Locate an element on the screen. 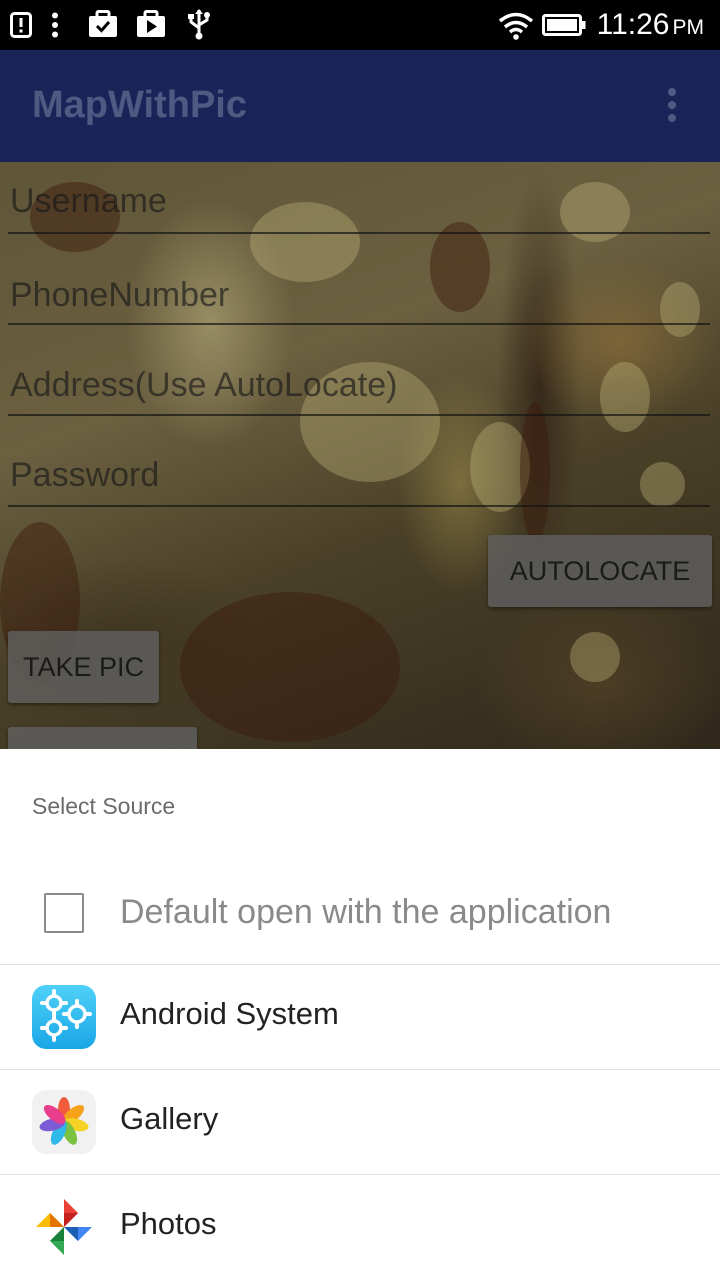  username-hint: Username is located at coordinates (88, 201).